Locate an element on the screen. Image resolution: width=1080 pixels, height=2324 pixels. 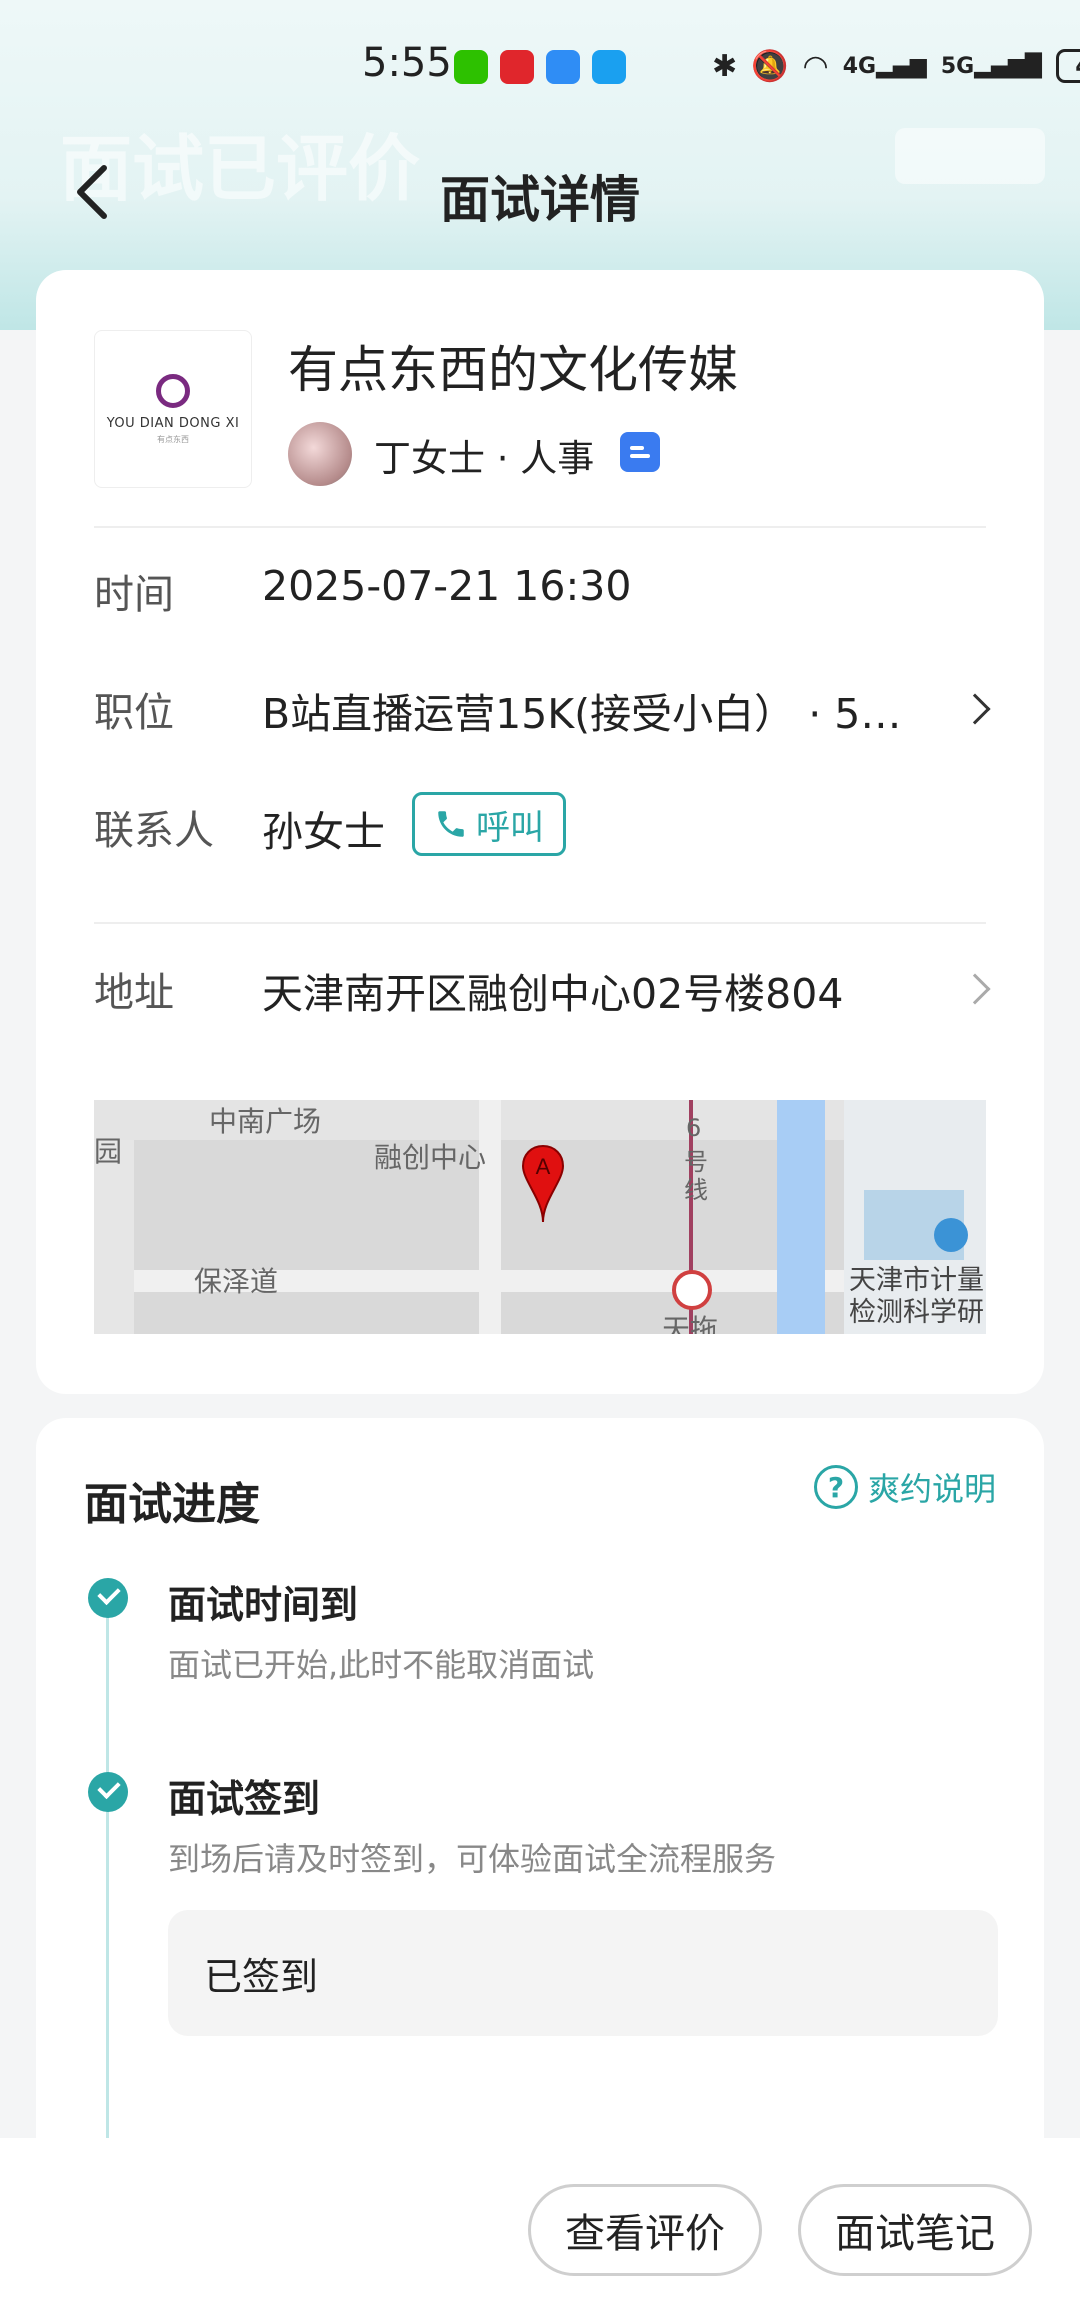
signal-5g-icon: 5G▂▄▆█ is located at coordinates (991, 66).